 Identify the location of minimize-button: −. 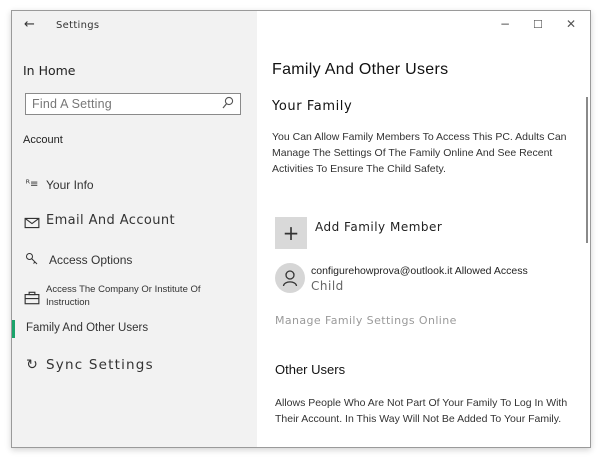
(505, 24).